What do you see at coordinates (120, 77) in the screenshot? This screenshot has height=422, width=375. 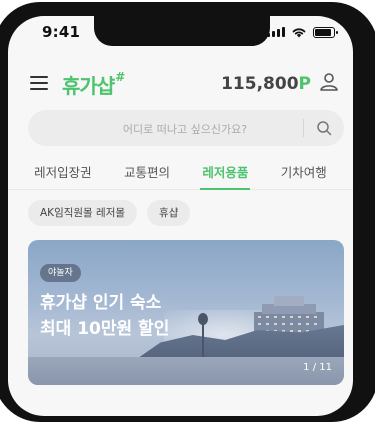 I see `logo-hash: #` at bounding box center [120, 77].